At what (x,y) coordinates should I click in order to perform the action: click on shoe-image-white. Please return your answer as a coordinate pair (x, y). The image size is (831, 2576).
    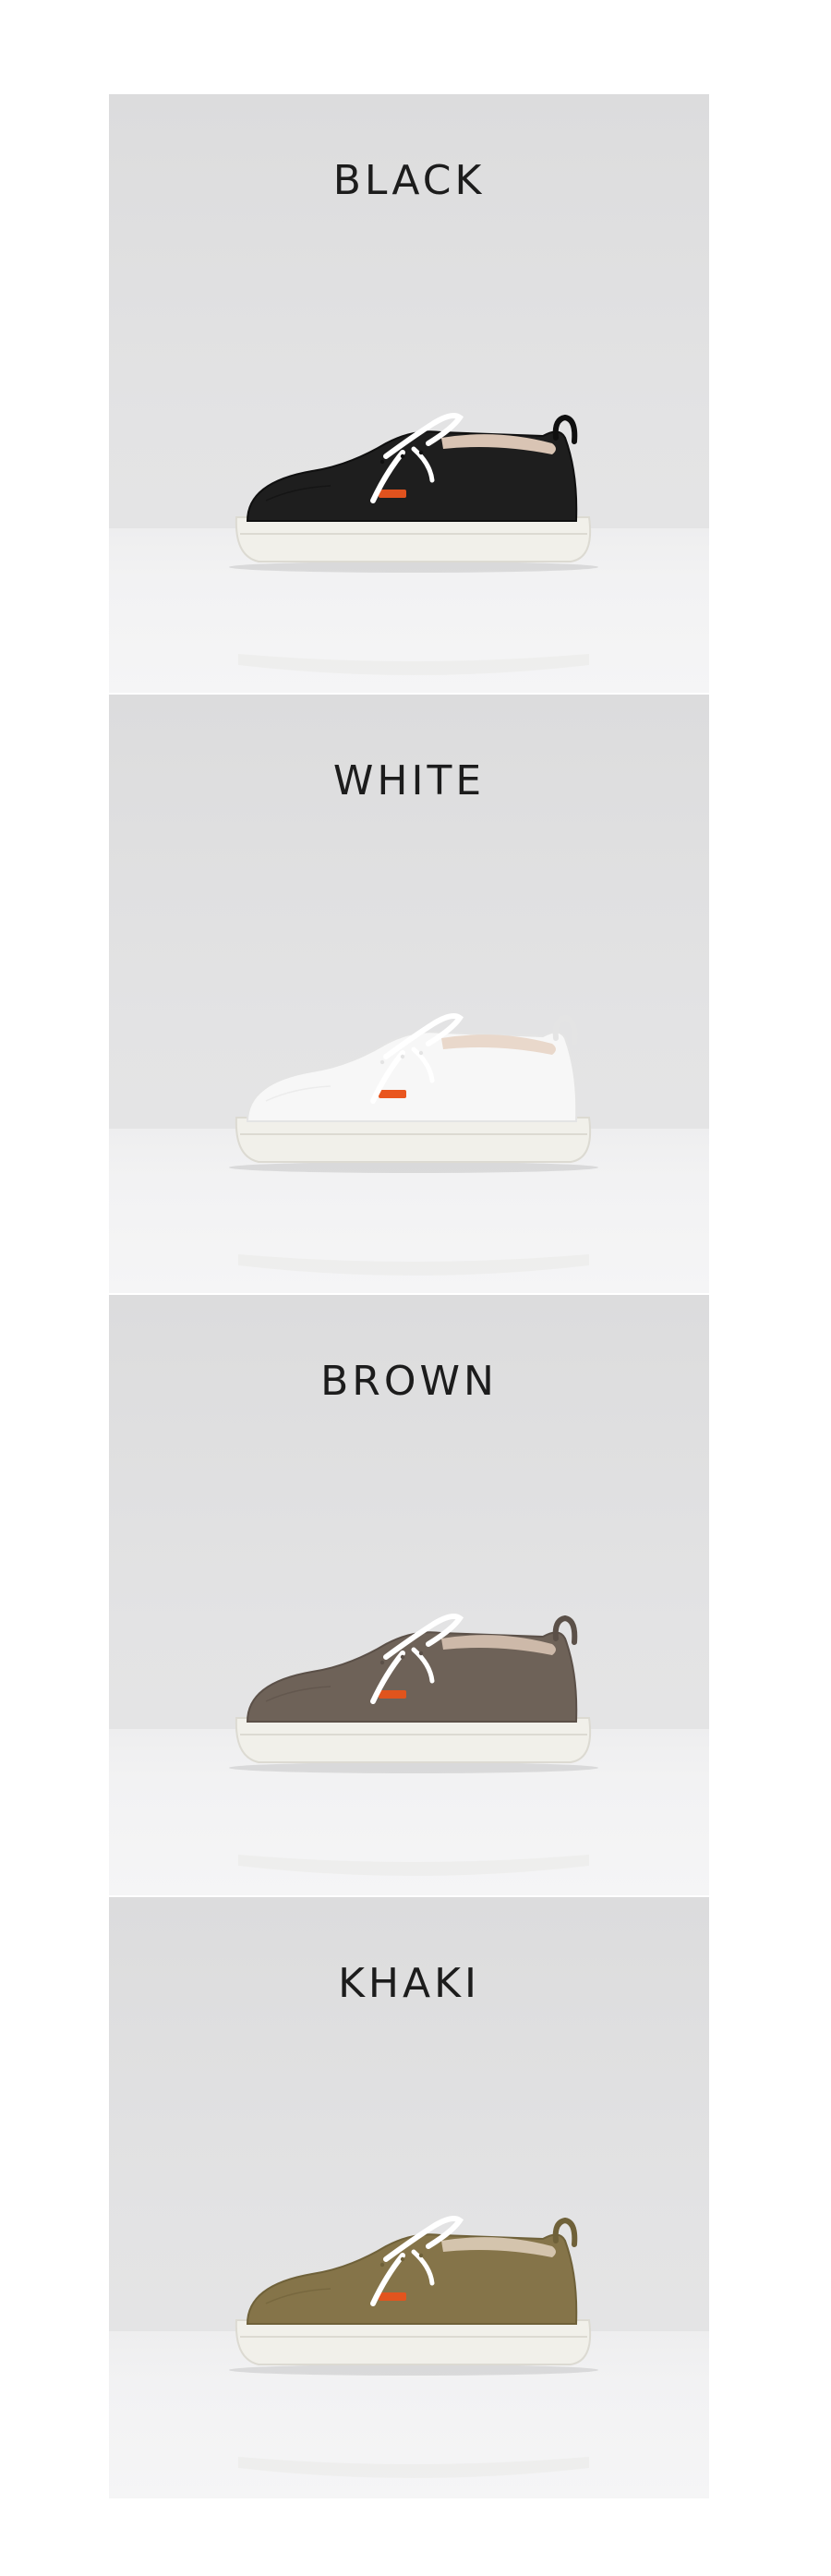
    Looking at the image, I should click on (413, 1144).